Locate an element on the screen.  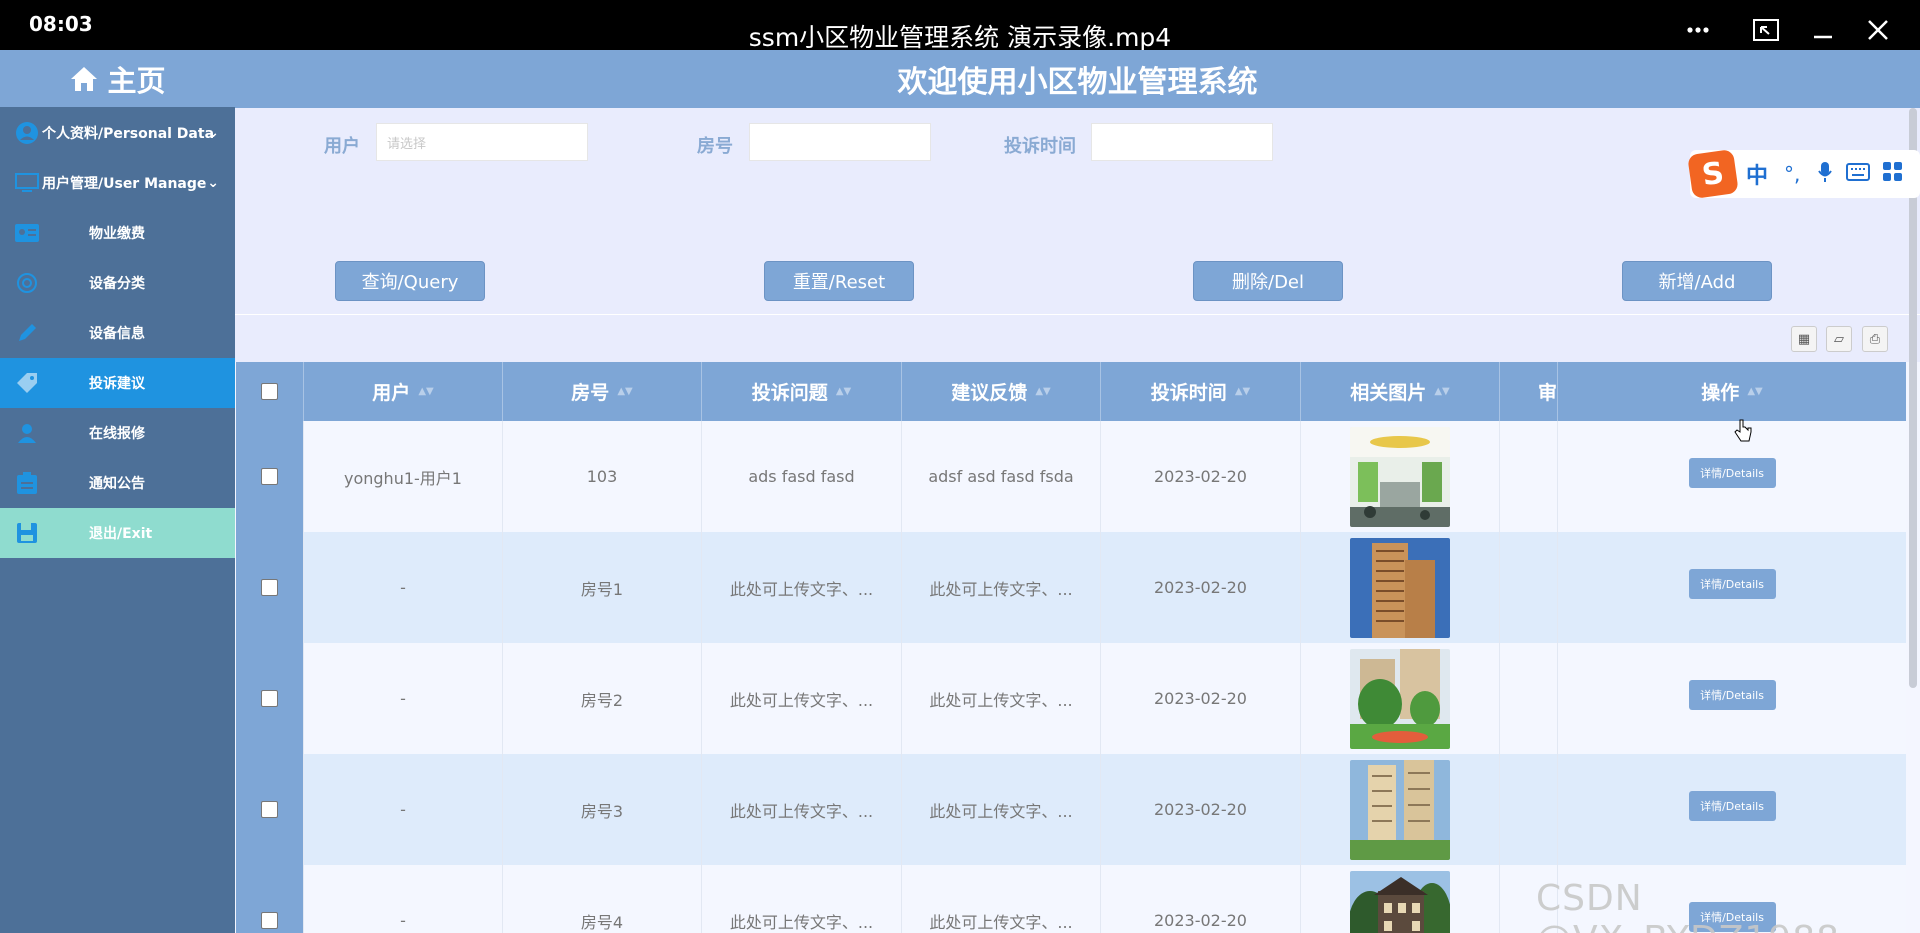
user-select: 请选择 is located at coordinates (482, 142).